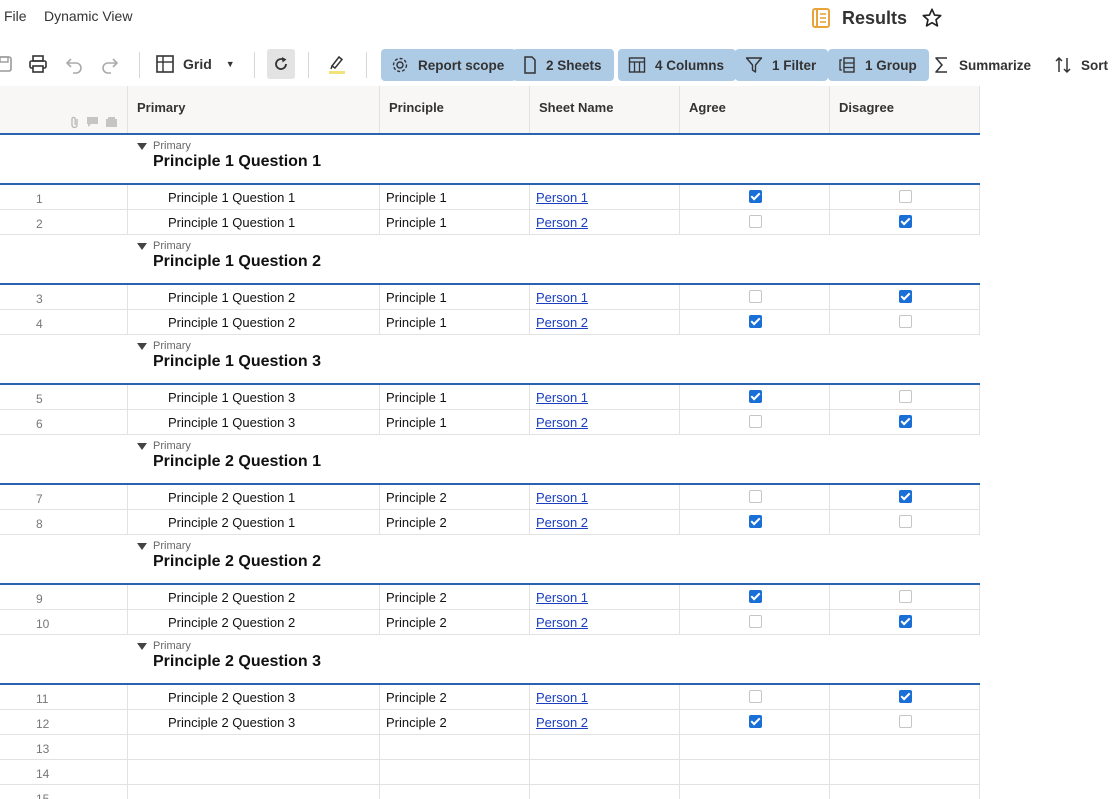 This screenshot has width=1116, height=799. What do you see at coordinates (755, 109) in the screenshot?
I see `column-header-agree: Agree` at bounding box center [755, 109].